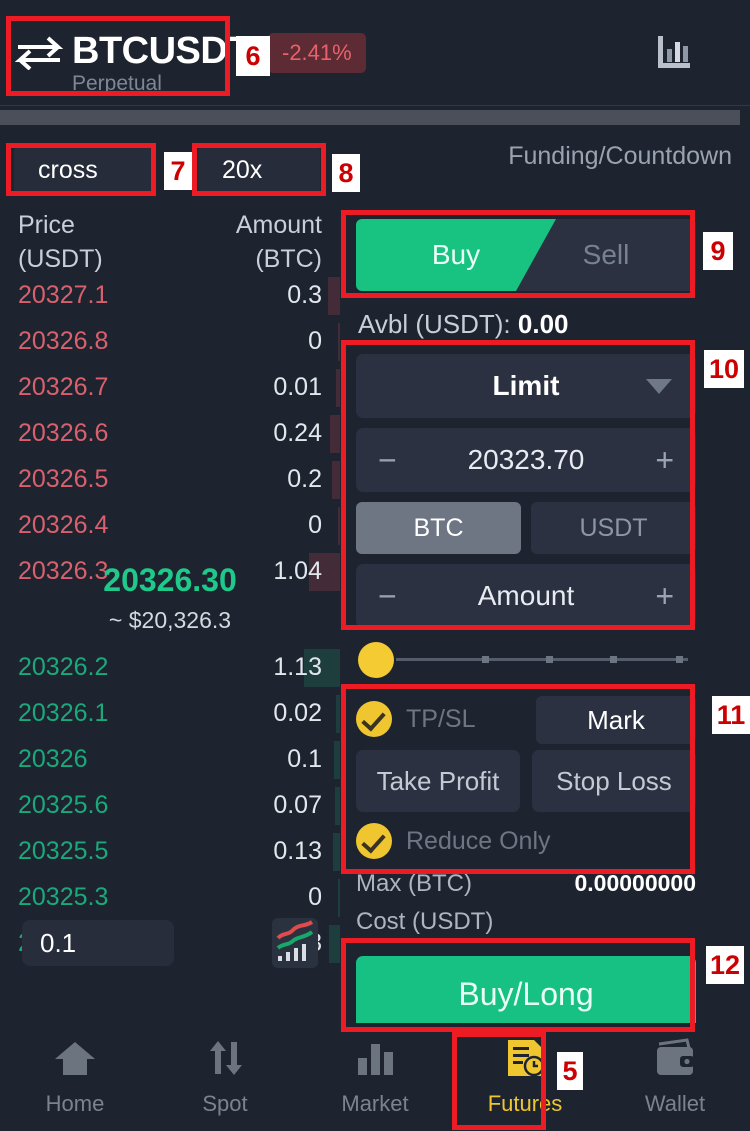  I want to click on col-amount-unit: (BTC), so click(288, 259).